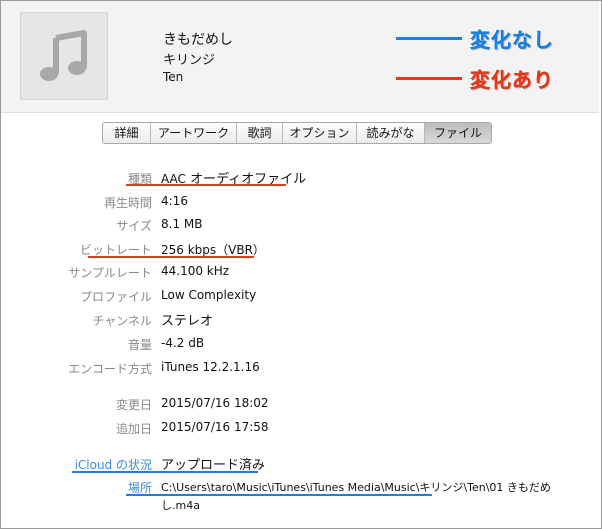 The height and width of the screenshot is (529, 602). I want to click on size-label: サイズ, so click(134, 226).